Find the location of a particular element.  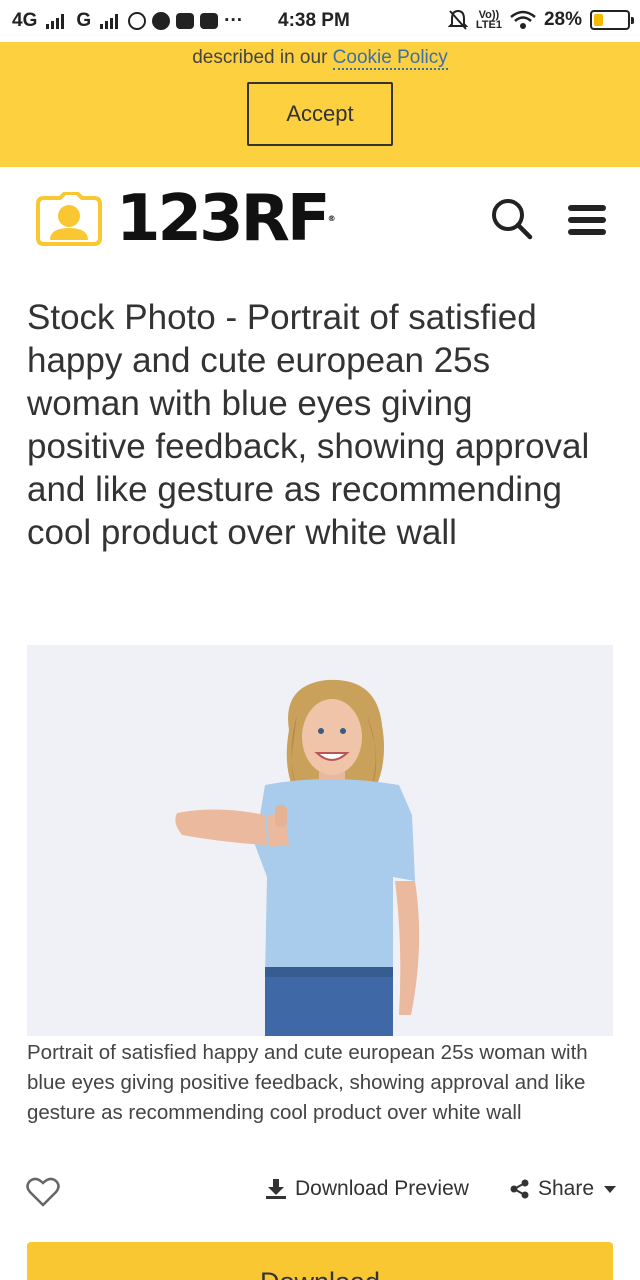

download-button: Download is located at coordinates (320, 1261).